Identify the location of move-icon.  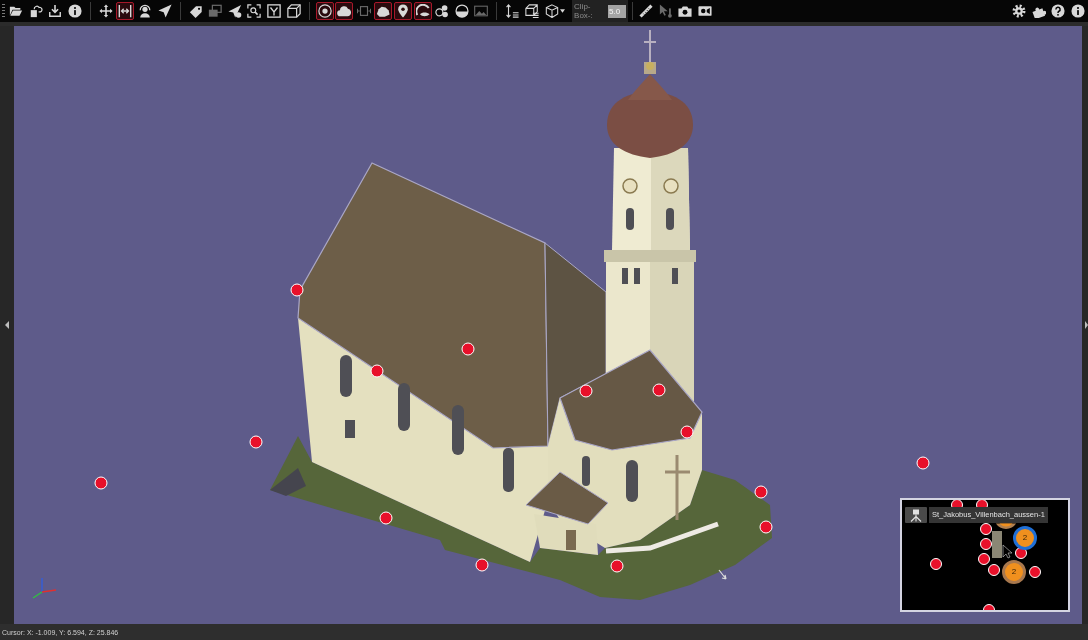
(105, 11).